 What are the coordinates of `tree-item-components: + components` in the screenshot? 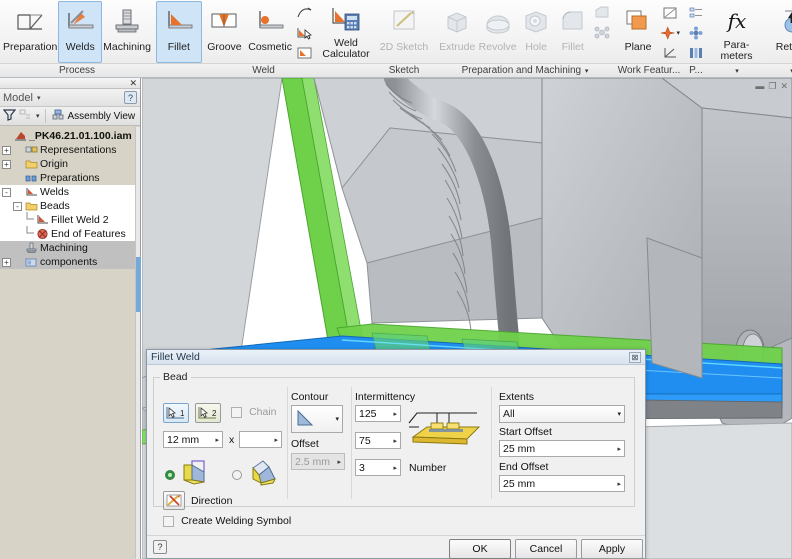 It's located at (67, 262).